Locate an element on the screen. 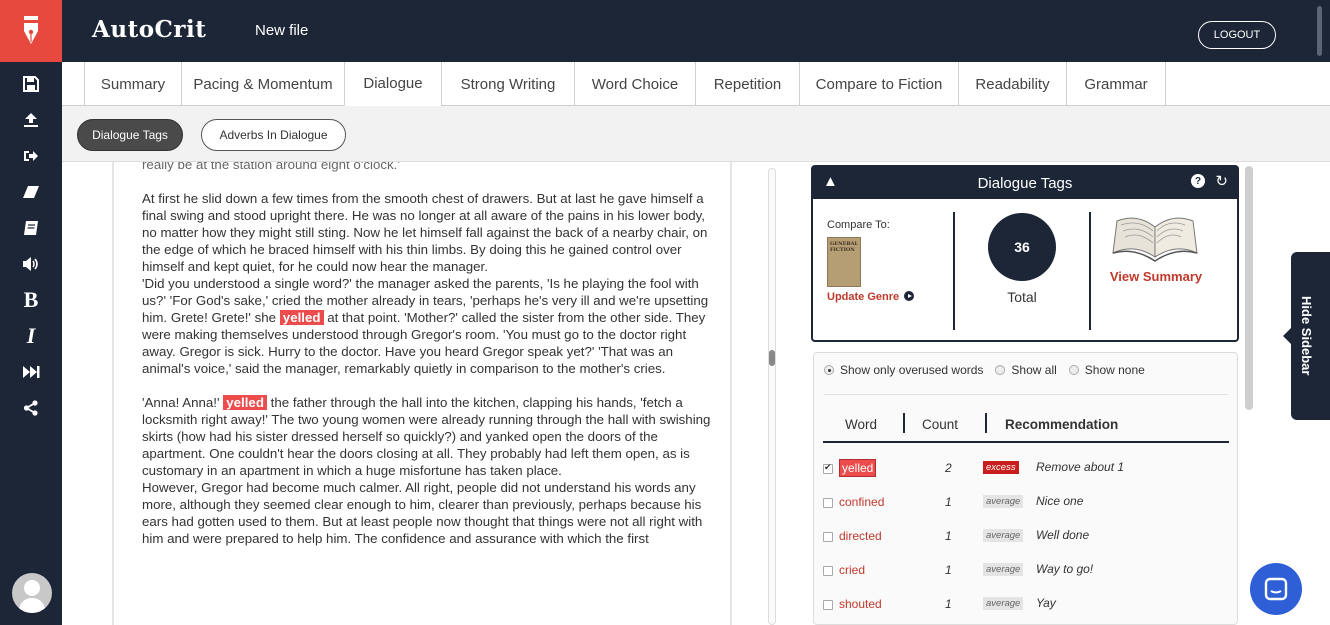 Image resolution: width=1330 pixels, height=625 pixels. chat-launcher-button is located at coordinates (1276, 589).